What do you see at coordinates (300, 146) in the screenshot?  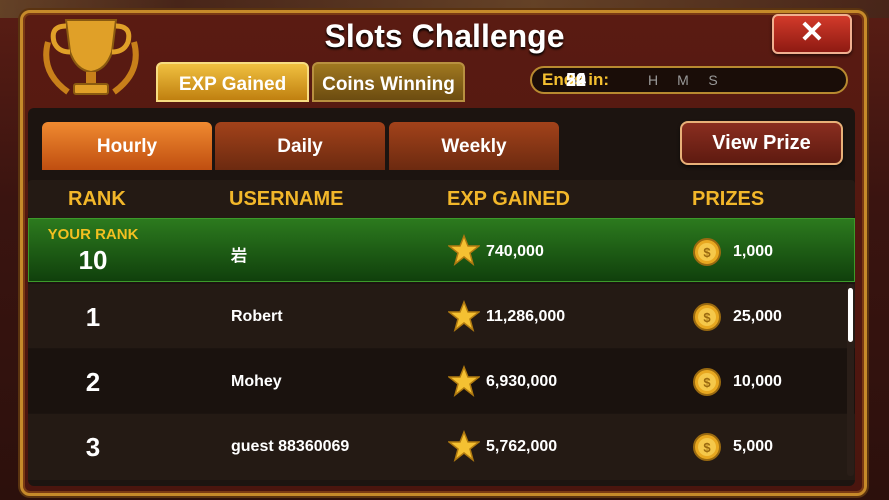 I see `tab-daily: Daily` at bounding box center [300, 146].